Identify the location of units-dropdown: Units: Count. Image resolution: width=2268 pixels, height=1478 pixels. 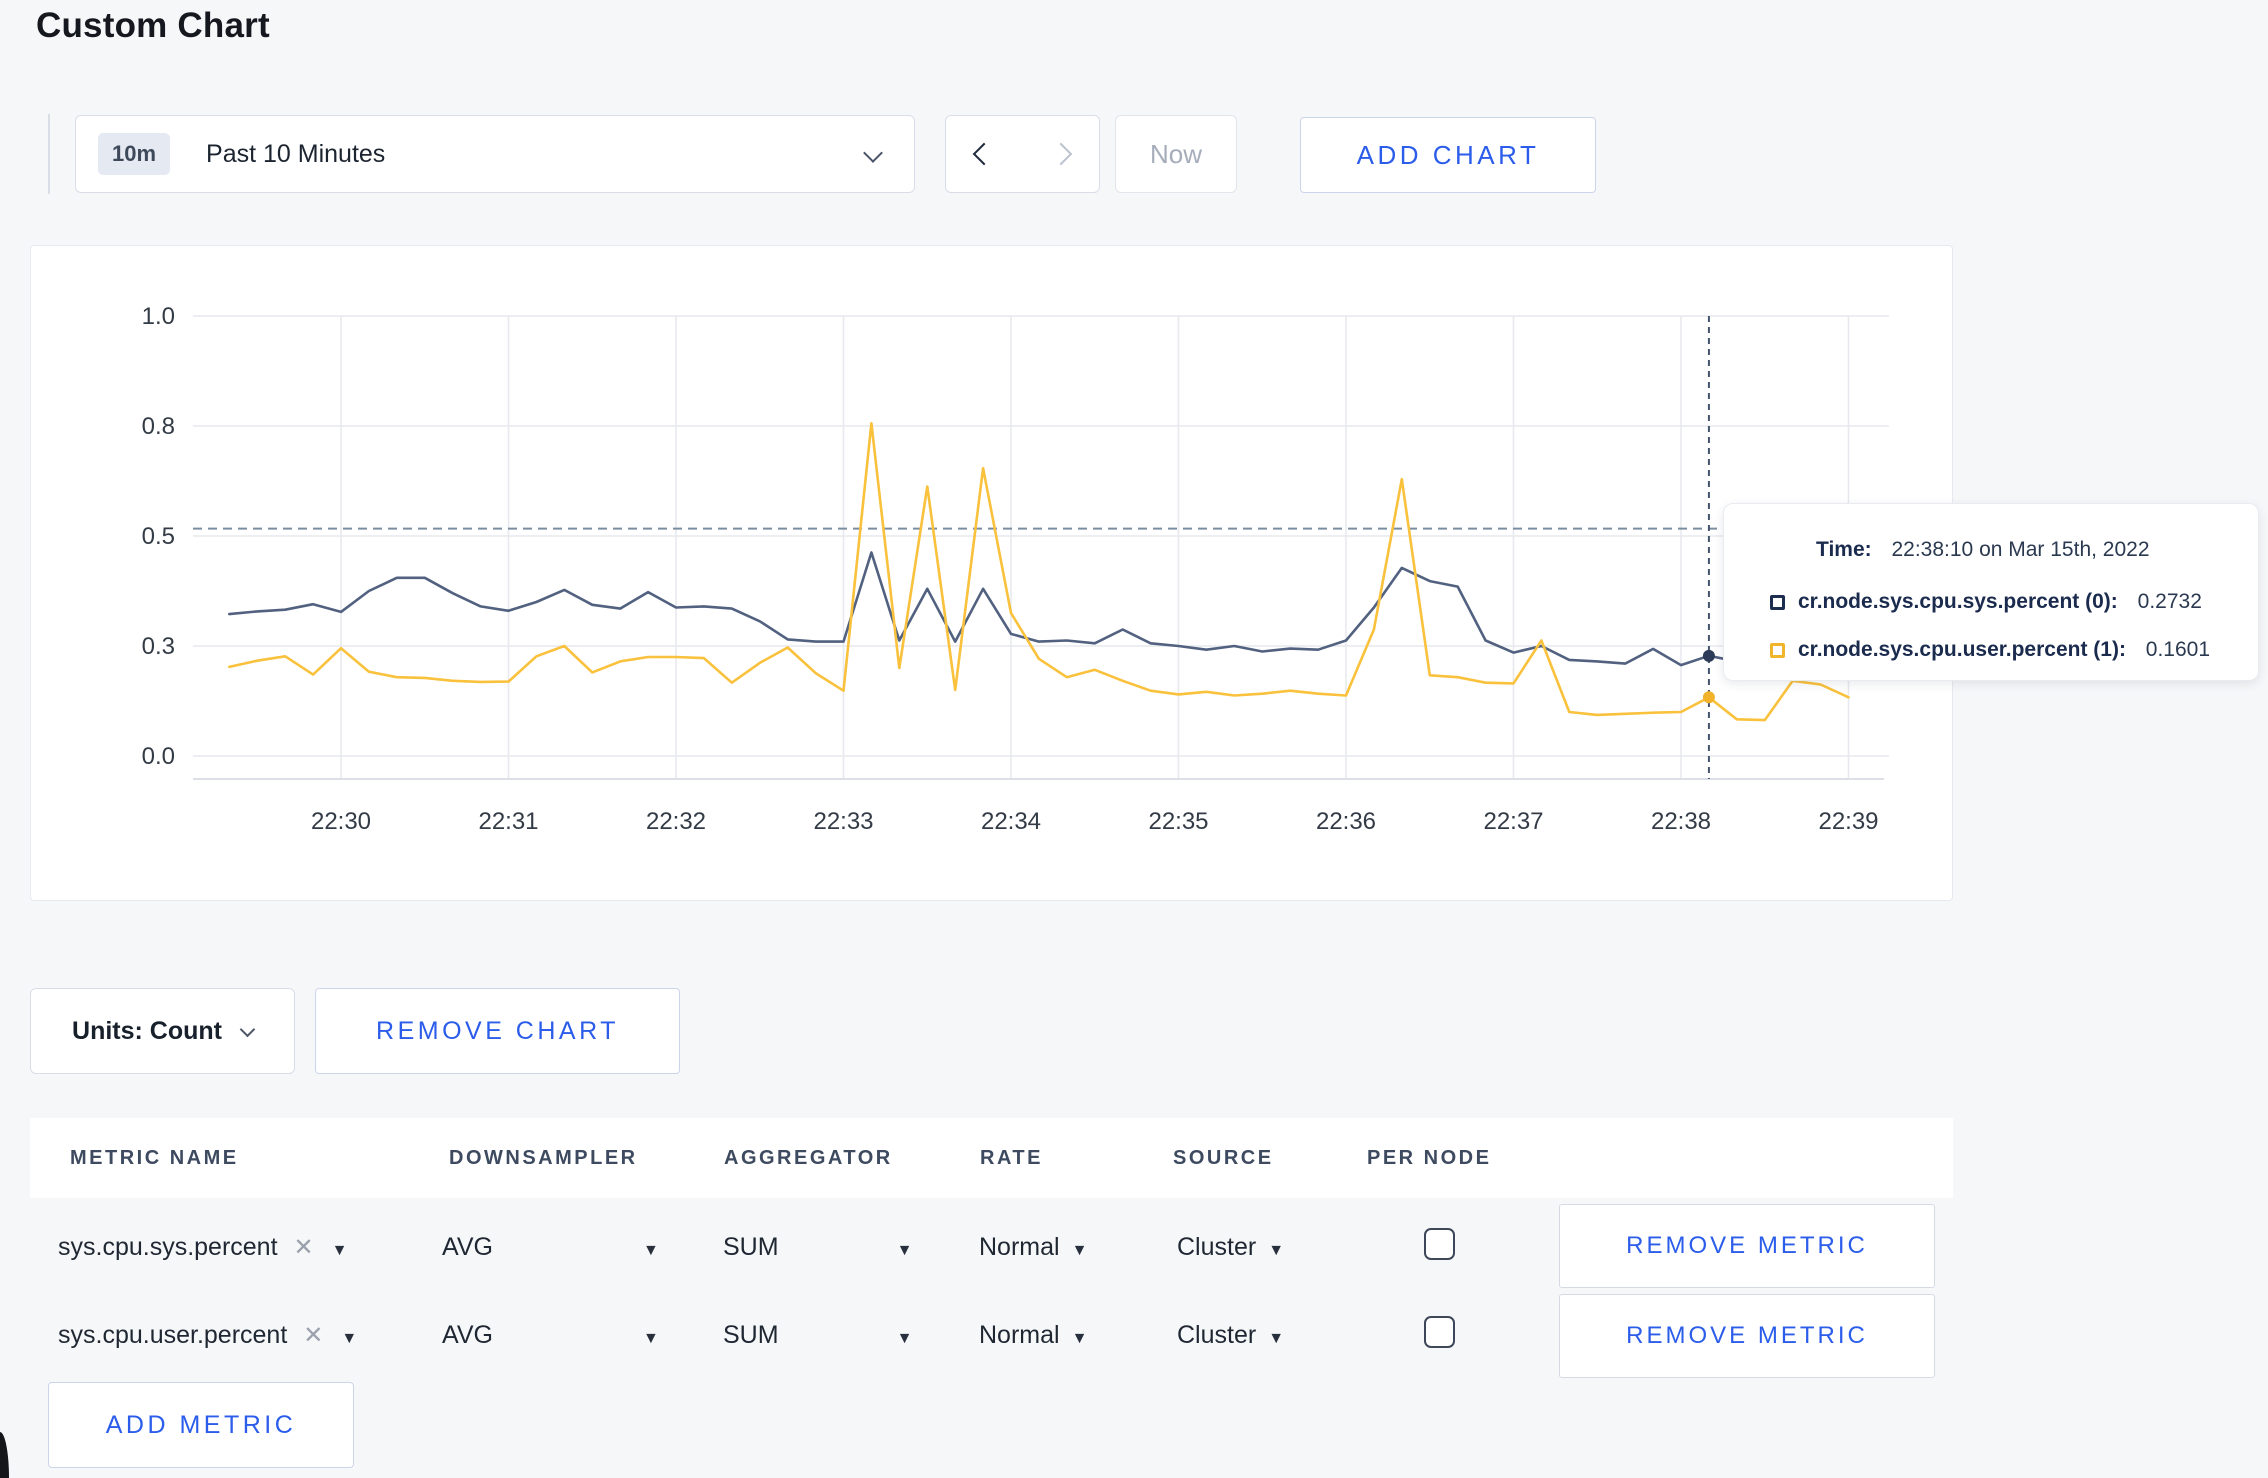
(162, 1031).